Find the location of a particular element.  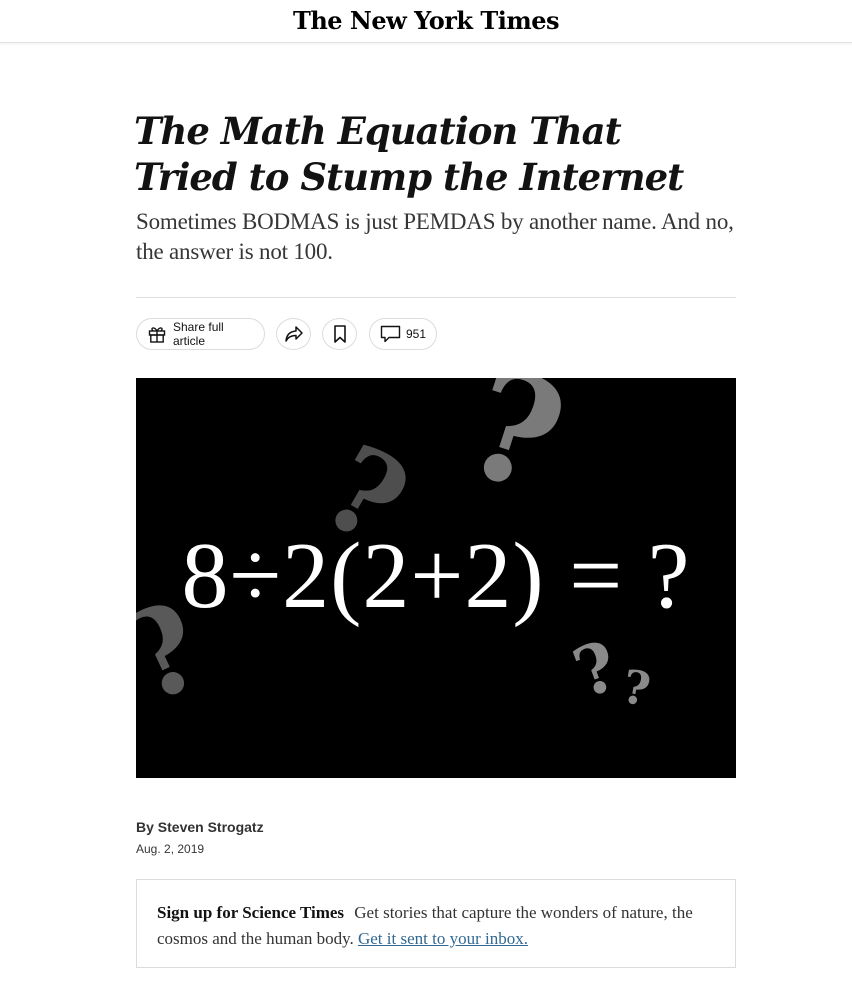

share-icon is located at coordinates (294, 334).